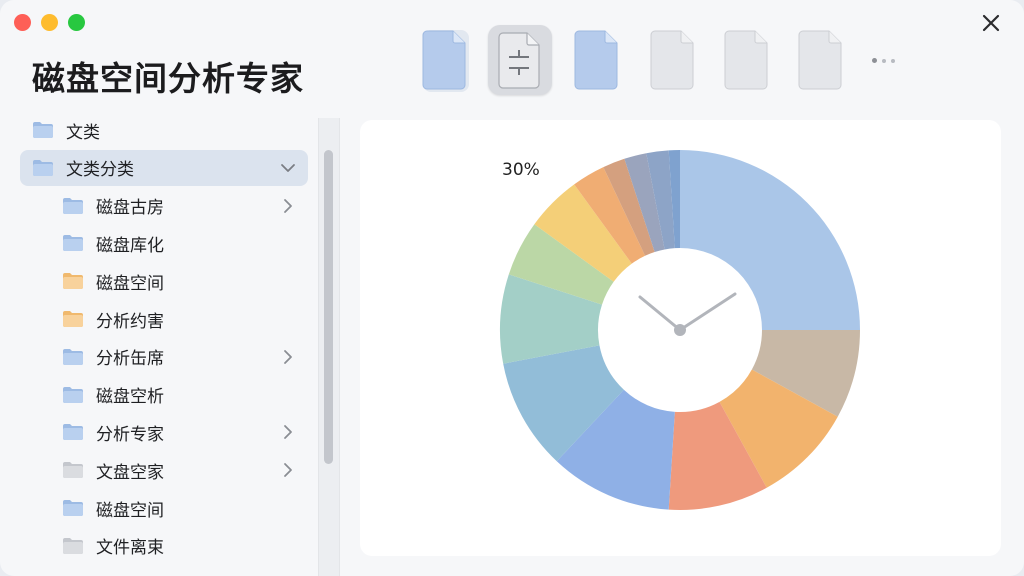  I want to click on document-gray-button, so click(672, 60).